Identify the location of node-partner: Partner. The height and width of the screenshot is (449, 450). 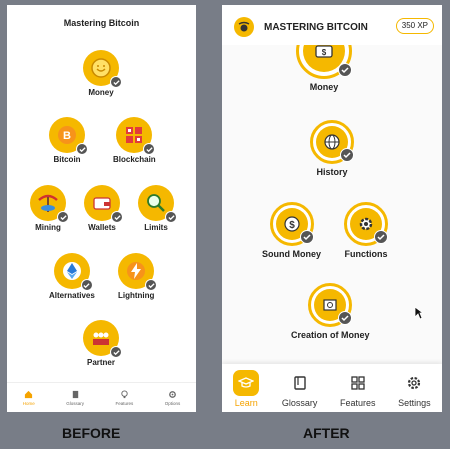
(102, 343).